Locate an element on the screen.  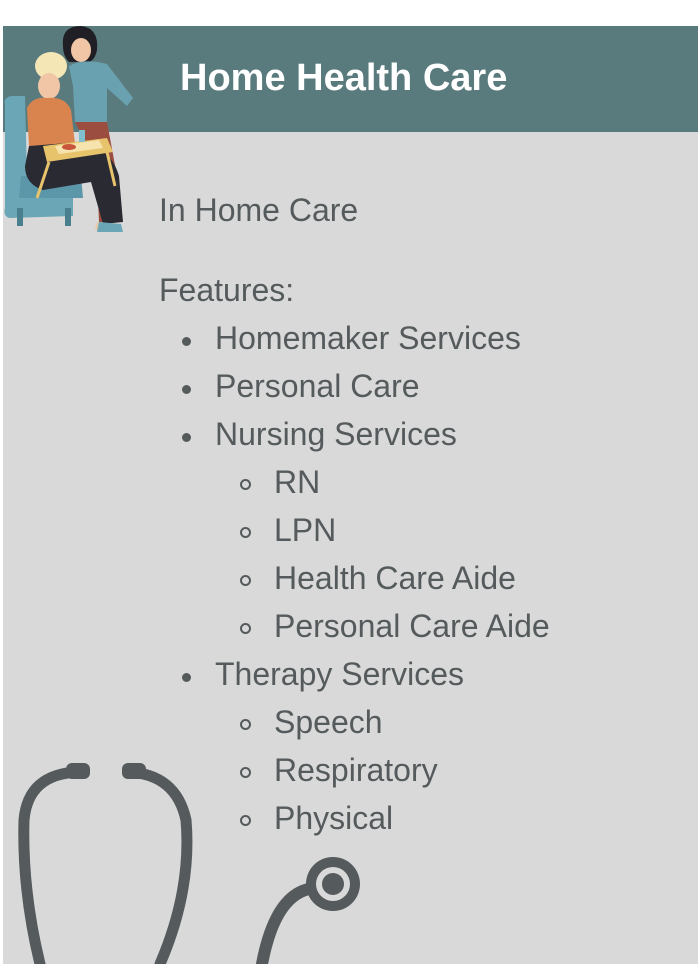
sub-list-item-label: RN is located at coordinates (297, 482).